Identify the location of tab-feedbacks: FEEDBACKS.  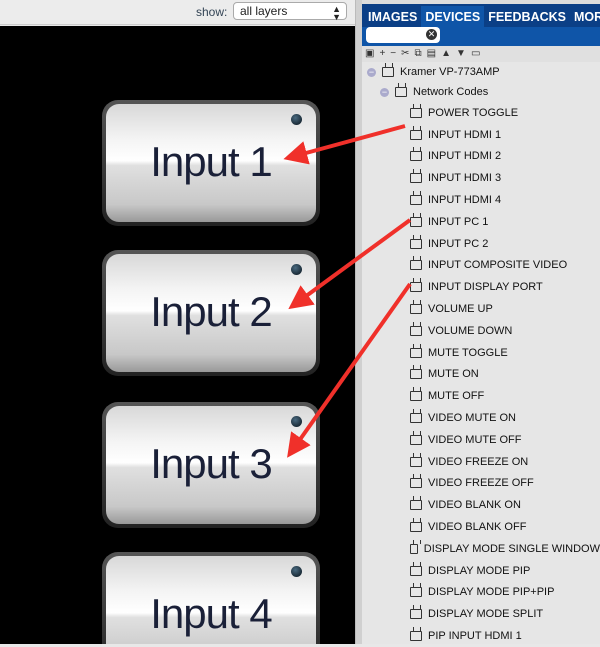
(527, 16).